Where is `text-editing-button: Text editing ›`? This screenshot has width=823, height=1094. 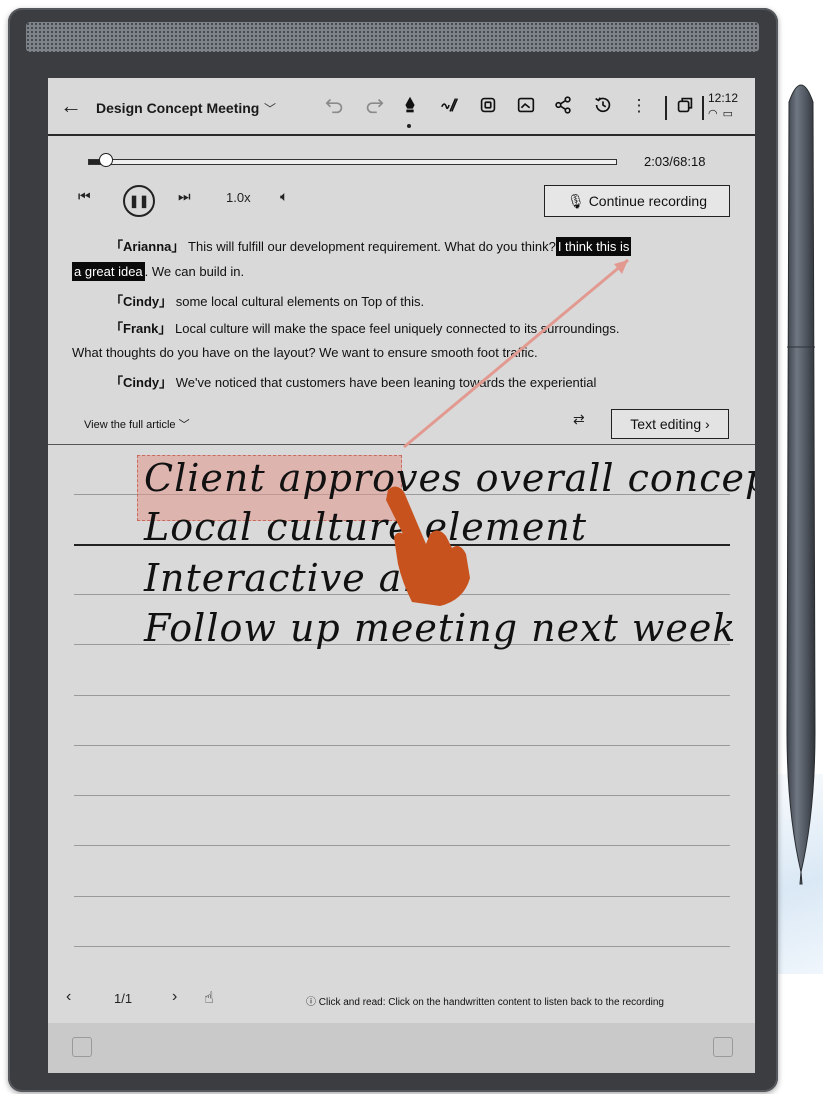 text-editing-button: Text editing › is located at coordinates (670, 424).